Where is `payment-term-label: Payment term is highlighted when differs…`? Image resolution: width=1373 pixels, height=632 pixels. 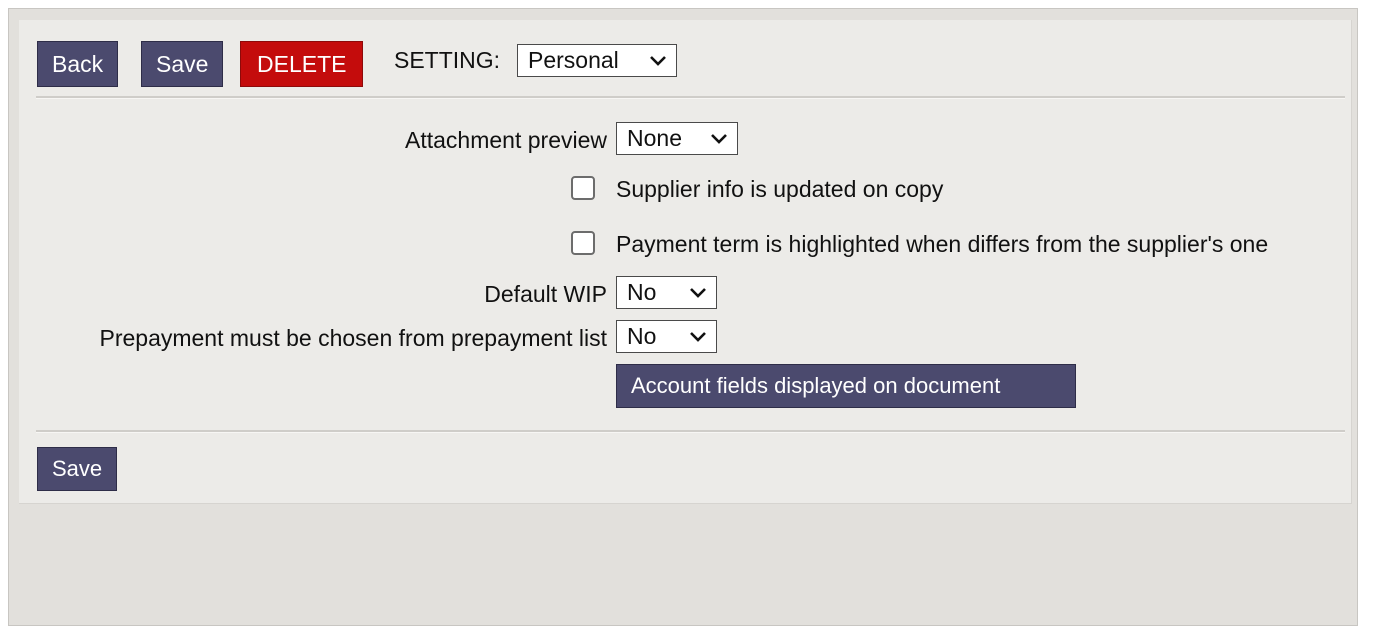
payment-term-label: Payment term is highlighted when differs… is located at coordinates (942, 244).